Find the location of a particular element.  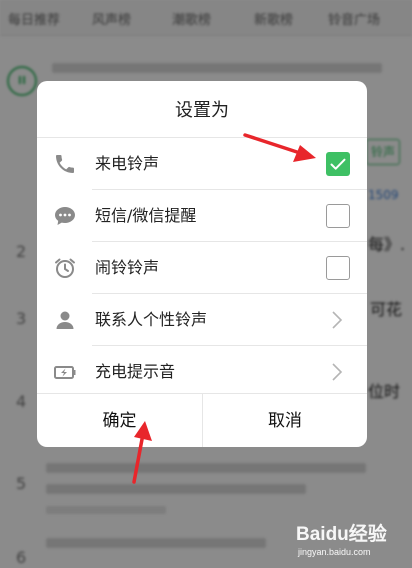

watermark-logo-text: Baidu经验 is located at coordinates (341, 534).